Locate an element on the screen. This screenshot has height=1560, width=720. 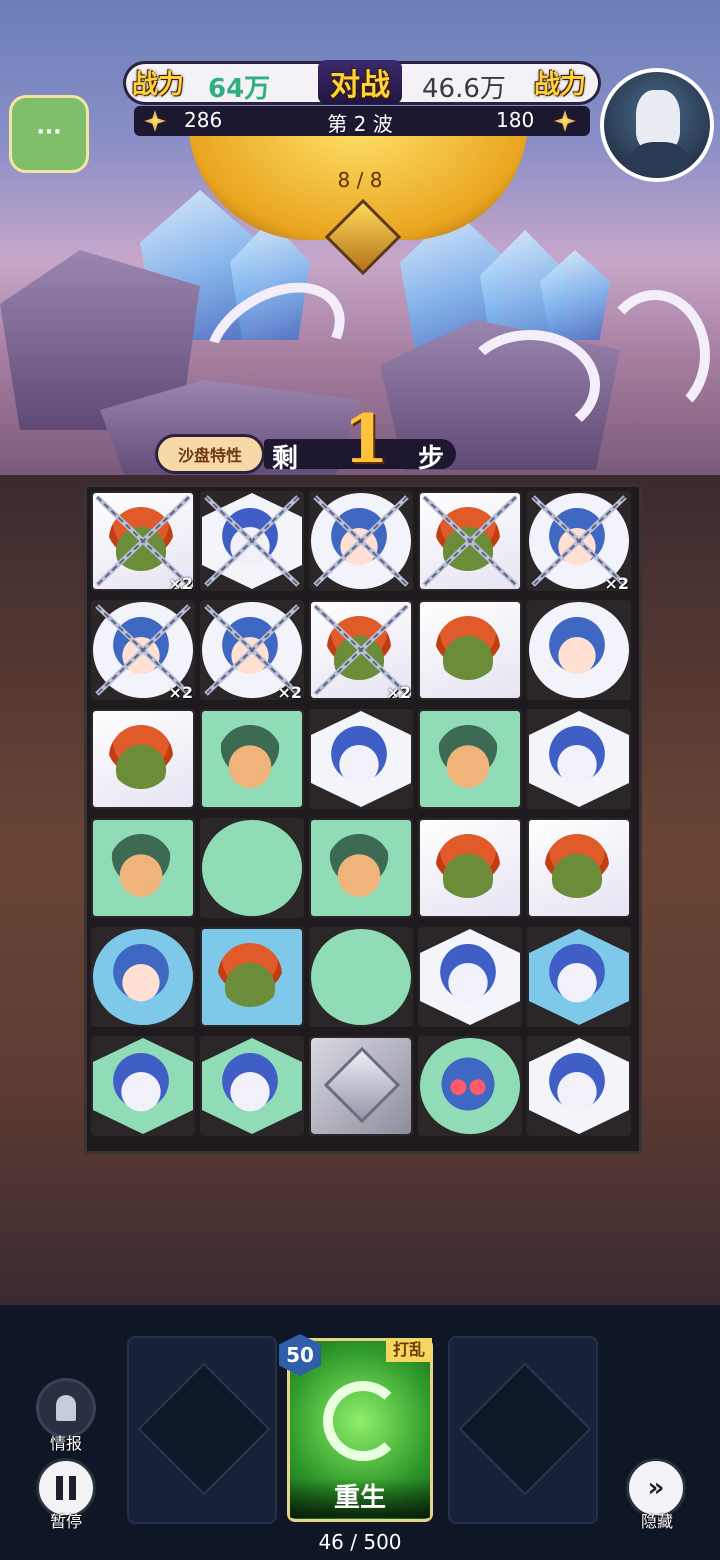
double-chevron-icon: » is located at coordinates (656, 1488).